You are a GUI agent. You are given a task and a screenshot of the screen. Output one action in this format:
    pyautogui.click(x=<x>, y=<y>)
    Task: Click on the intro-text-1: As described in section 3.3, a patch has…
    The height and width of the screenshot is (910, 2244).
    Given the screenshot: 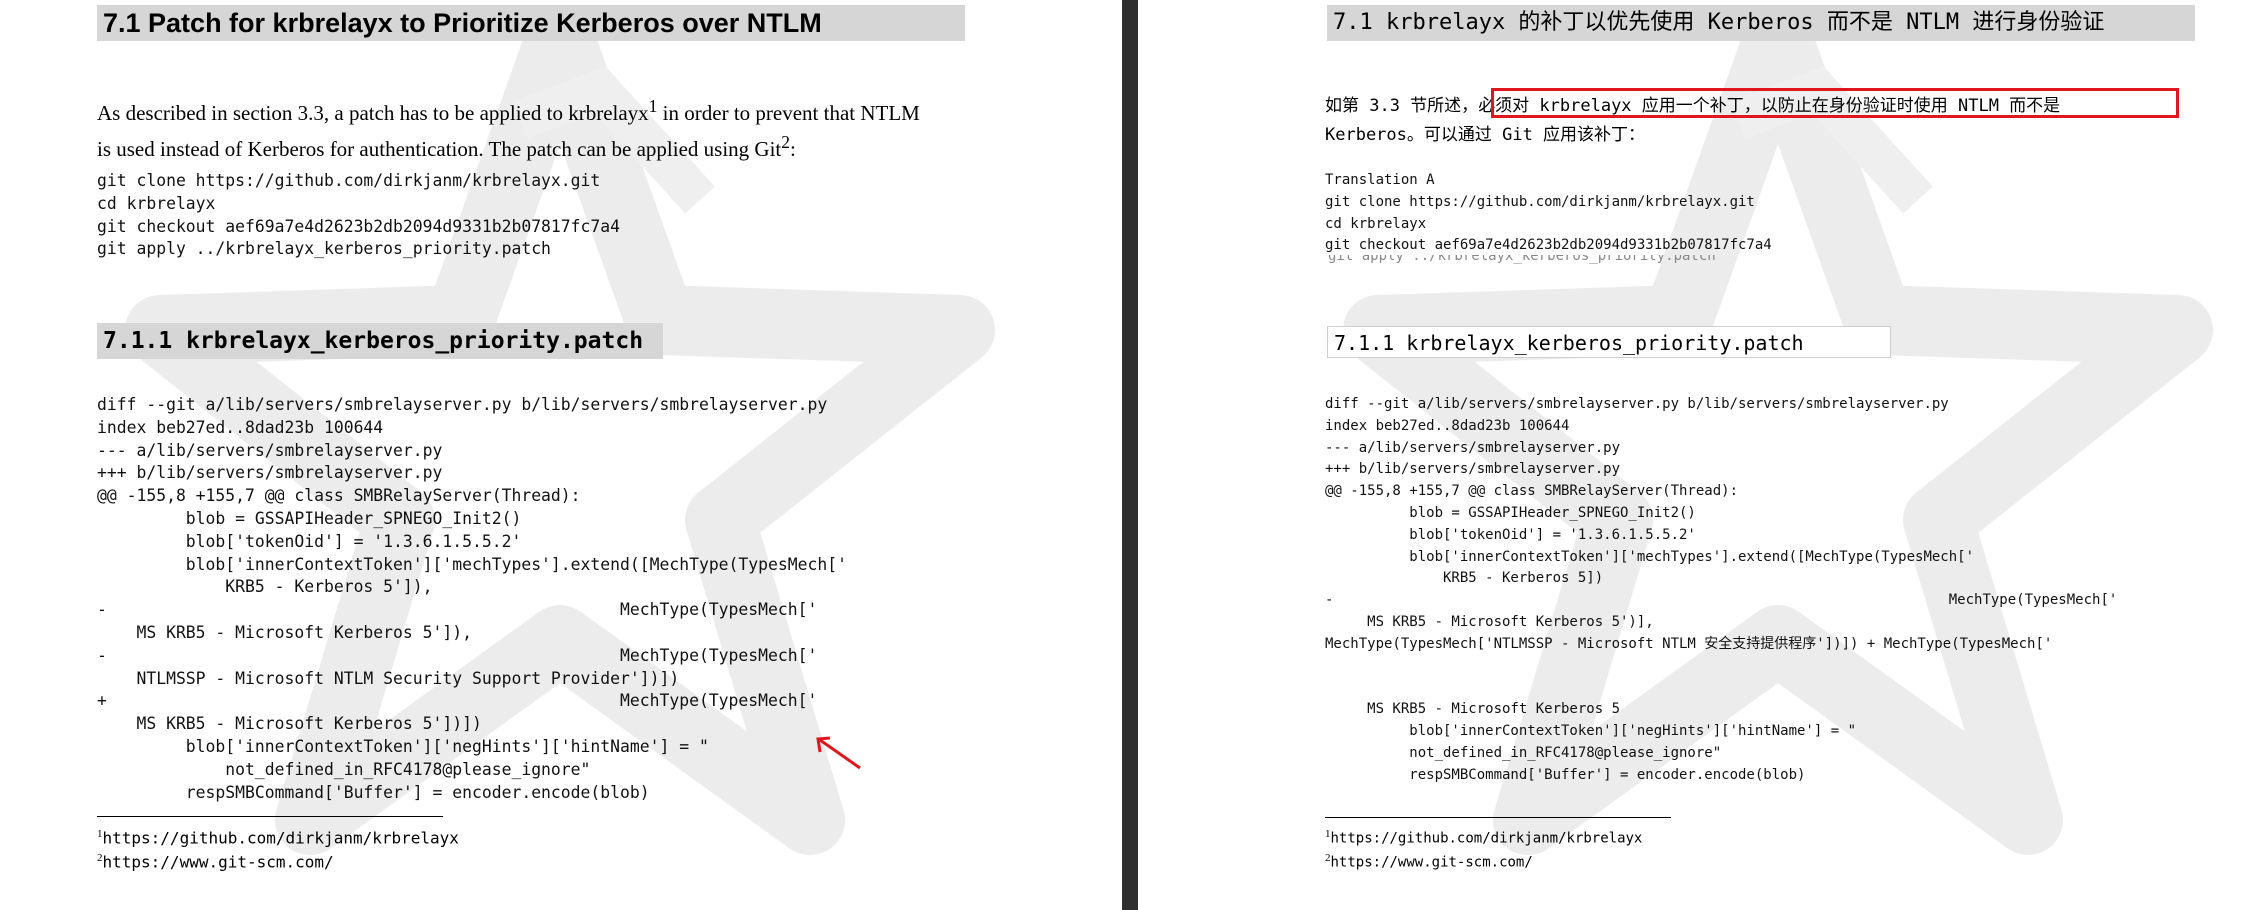 What is the action you would take?
    pyautogui.click(x=373, y=113)
    